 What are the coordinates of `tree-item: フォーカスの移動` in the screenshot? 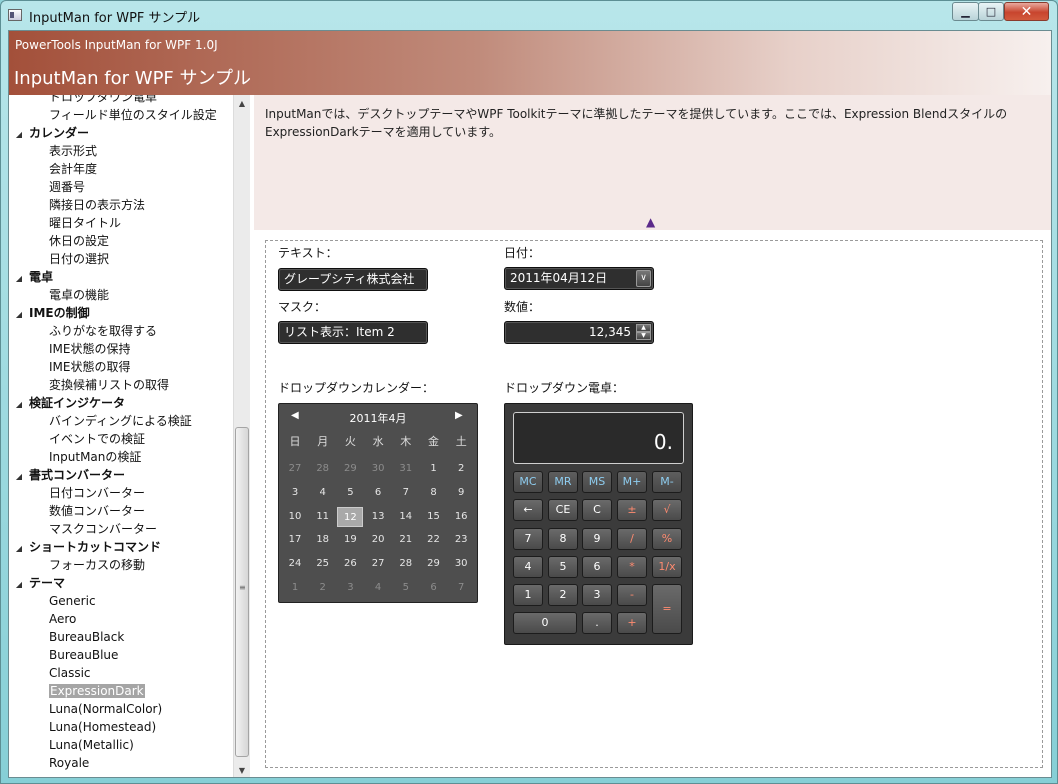 It's located at (97, 565).